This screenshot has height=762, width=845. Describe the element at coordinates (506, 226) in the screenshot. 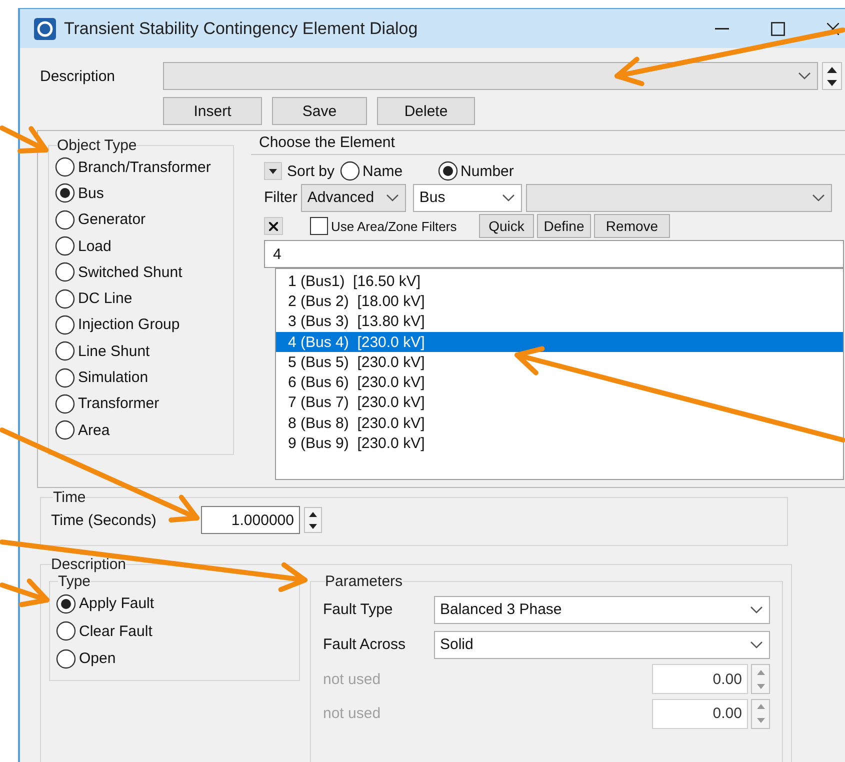

I see `filter-button: Quick` at that location.